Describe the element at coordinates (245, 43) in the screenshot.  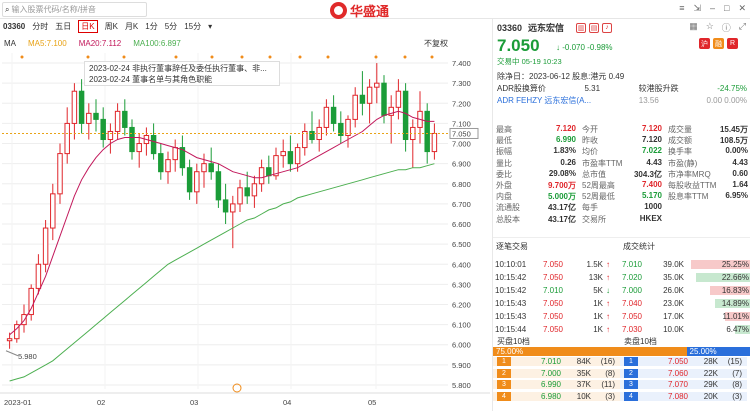
I see `ma-legend: MA MA5:7.100 MA20:7.112 MA100:6.897` at that location.